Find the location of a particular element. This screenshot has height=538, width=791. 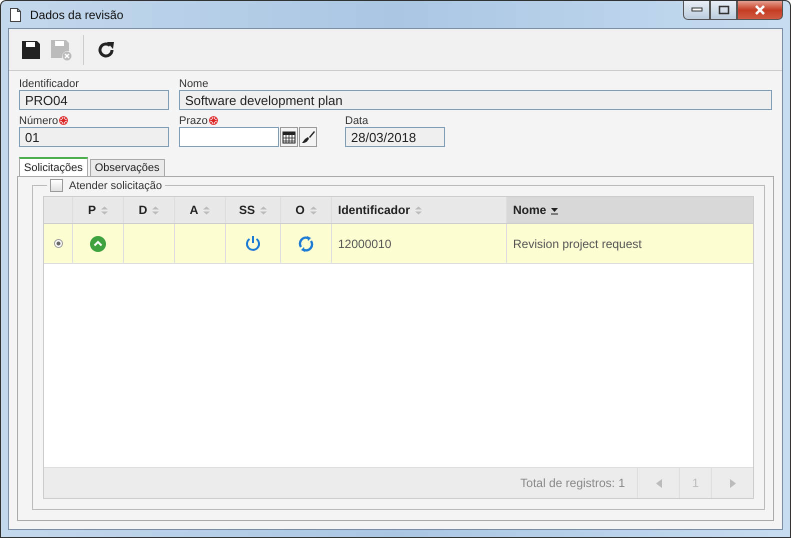

maximize-button is located at coordinates (723, 10).